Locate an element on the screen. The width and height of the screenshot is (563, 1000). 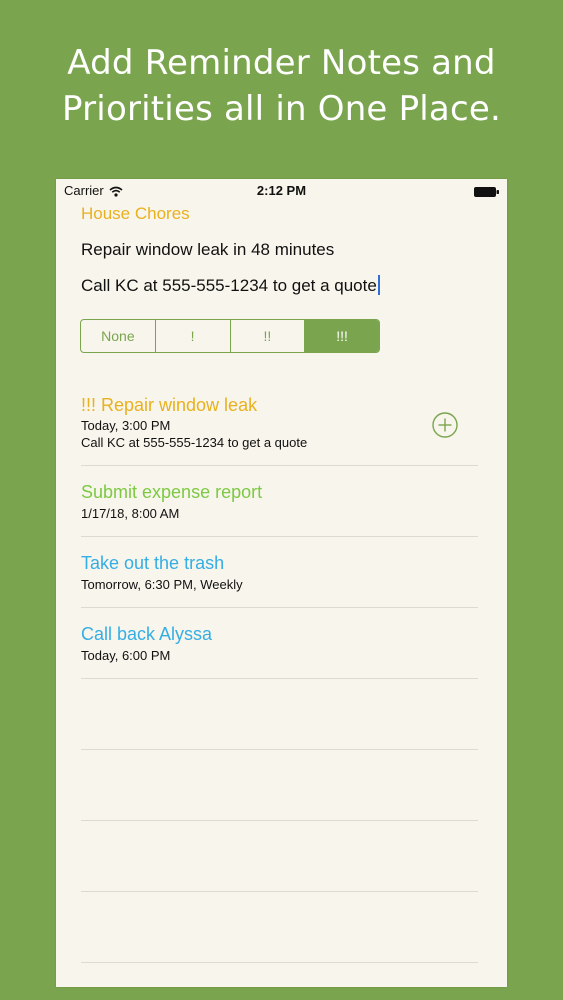
priority-low-segment: ! is located at coordinates (193, 336).